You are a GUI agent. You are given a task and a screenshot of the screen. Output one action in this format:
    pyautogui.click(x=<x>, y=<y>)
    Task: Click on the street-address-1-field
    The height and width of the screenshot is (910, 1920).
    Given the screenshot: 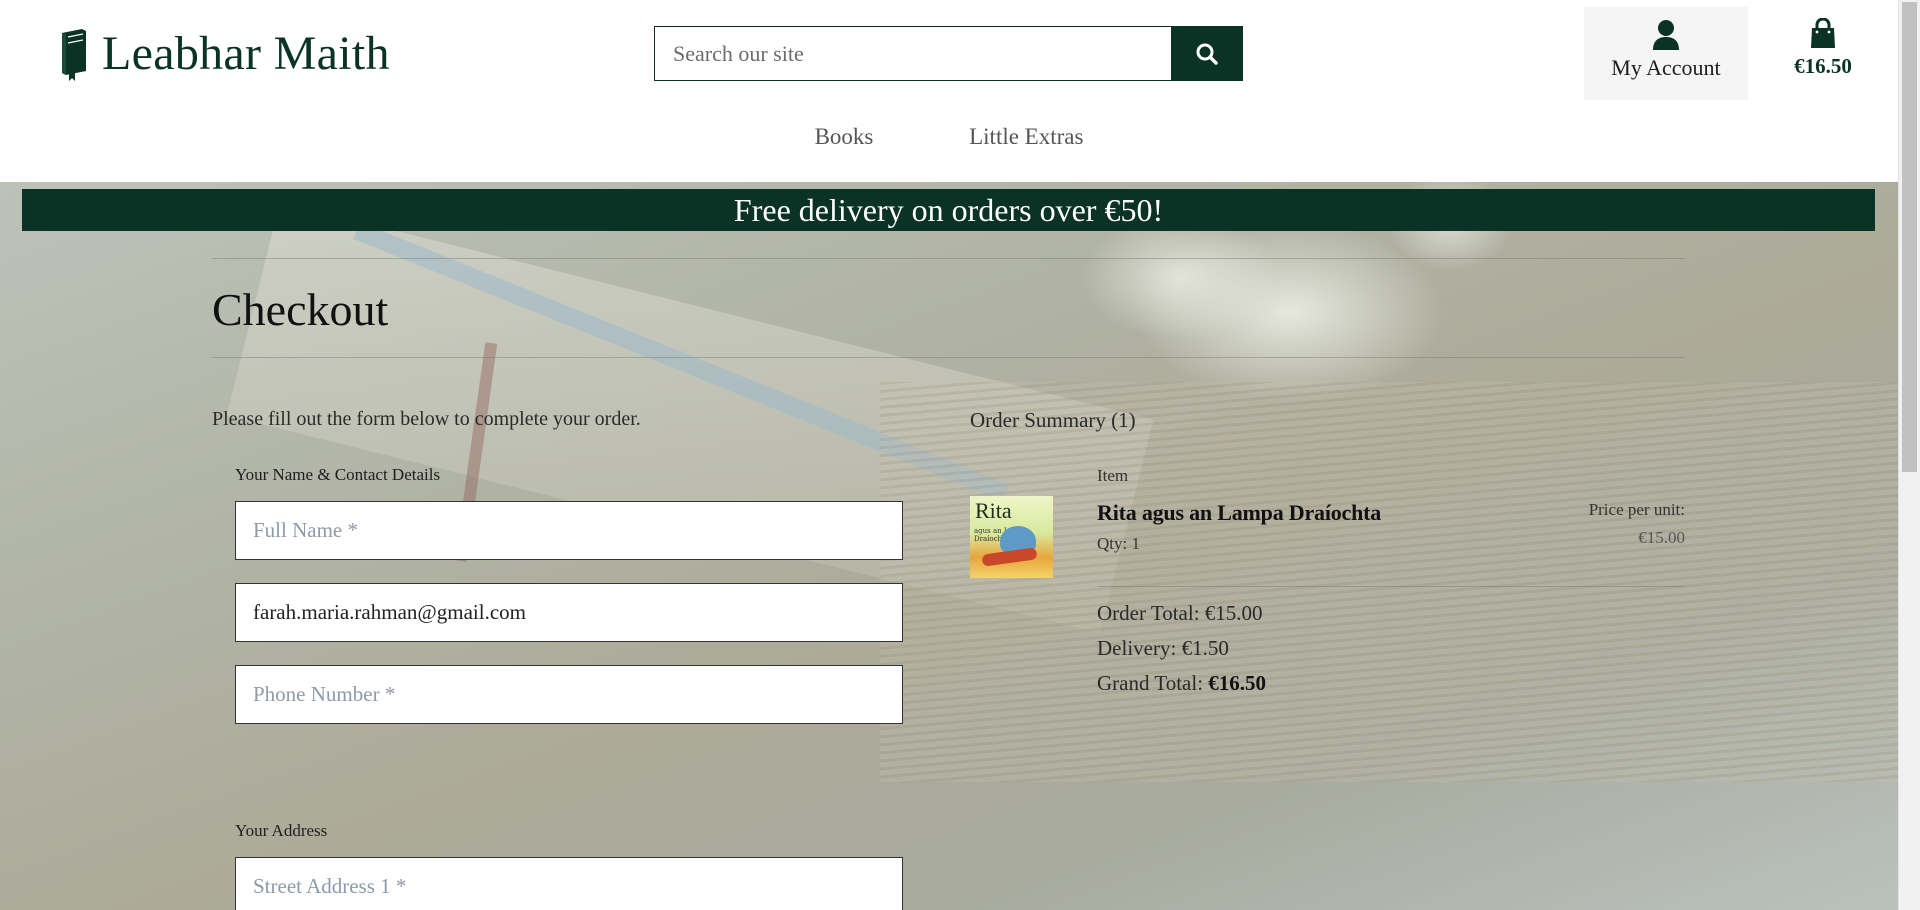 What is the action you would take?
    pyautogui.click(x=569, y=883)
    